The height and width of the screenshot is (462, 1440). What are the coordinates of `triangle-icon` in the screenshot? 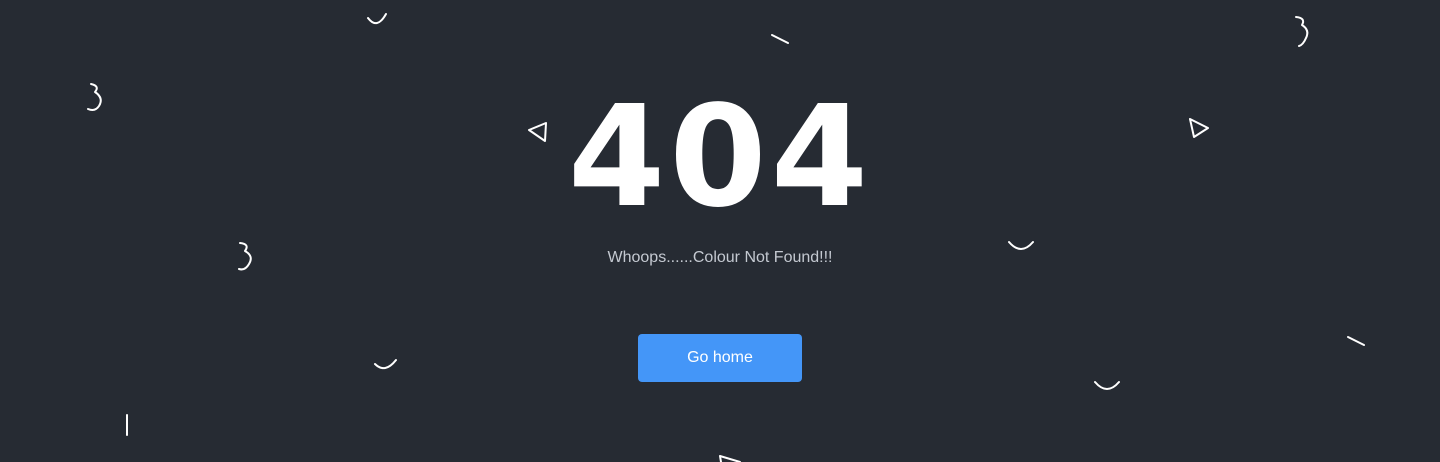 It's located at (730, 458).